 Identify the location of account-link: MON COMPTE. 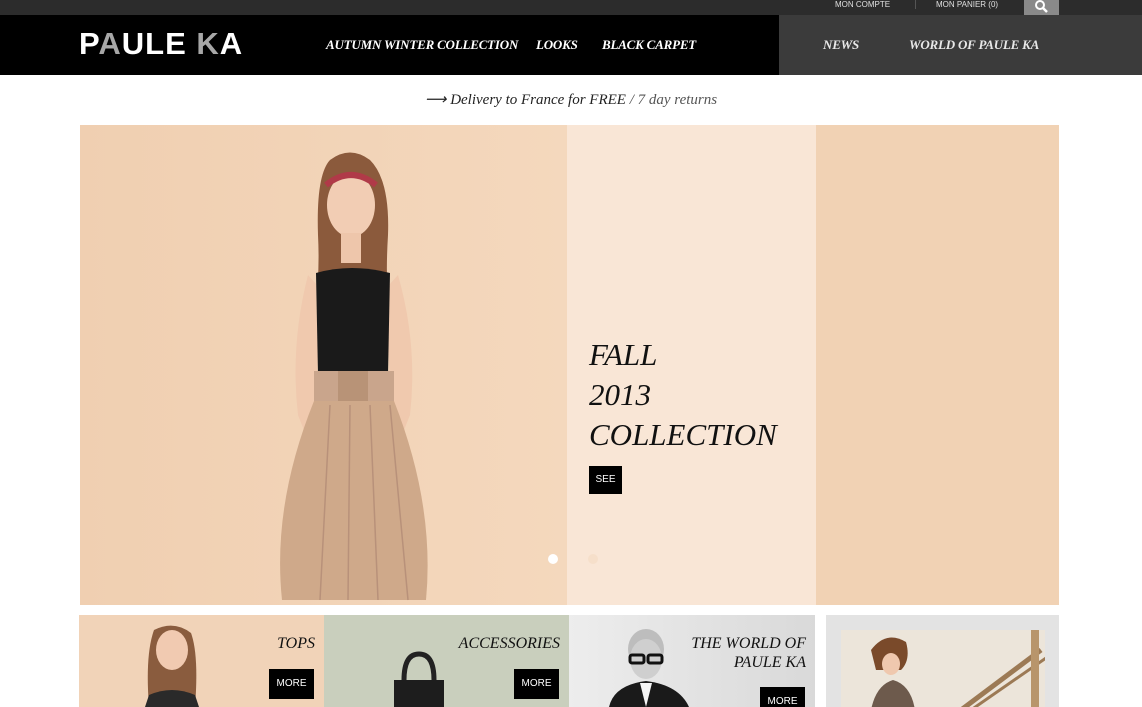
(862, 7).